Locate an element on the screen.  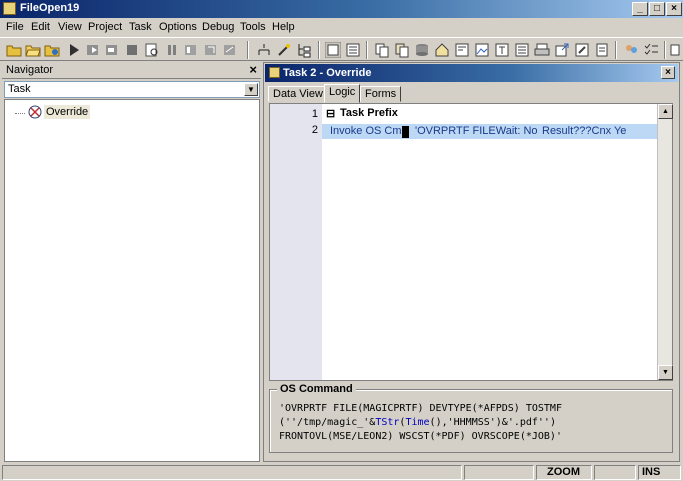
navigator-type-select: Task ▼ is located at coordinates (132, 89).